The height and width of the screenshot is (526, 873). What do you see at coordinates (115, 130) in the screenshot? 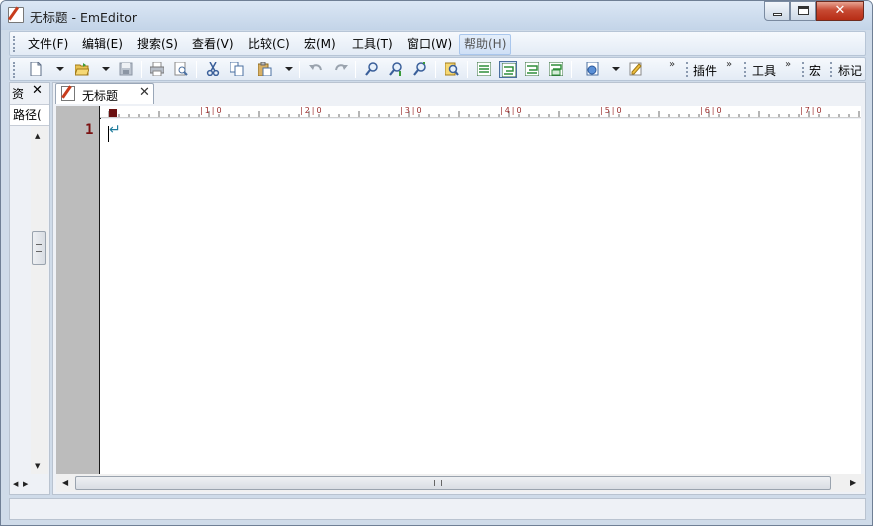
I see `end-of-line-marker: ↵` at bounding box center [115, 130].